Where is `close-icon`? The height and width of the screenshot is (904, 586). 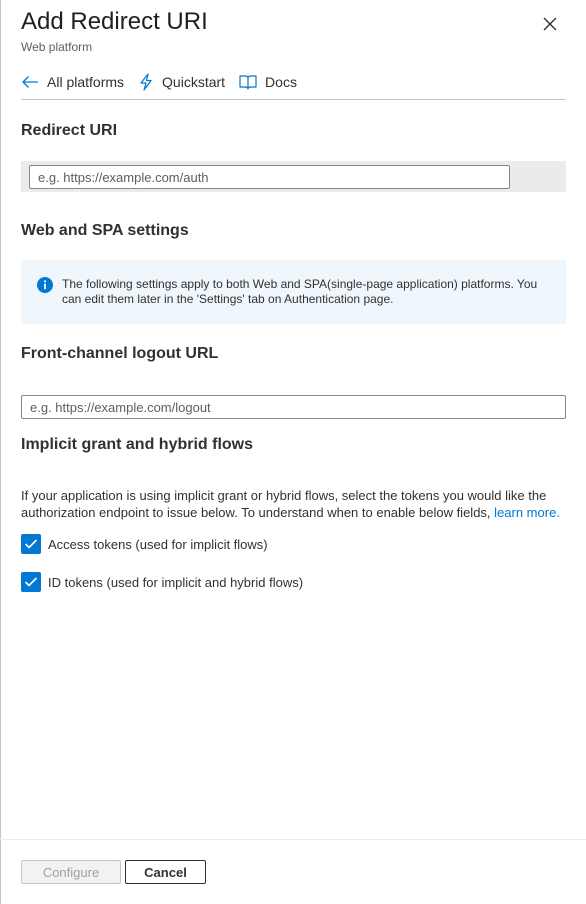 close-icon is located at coordinates (550, 24).